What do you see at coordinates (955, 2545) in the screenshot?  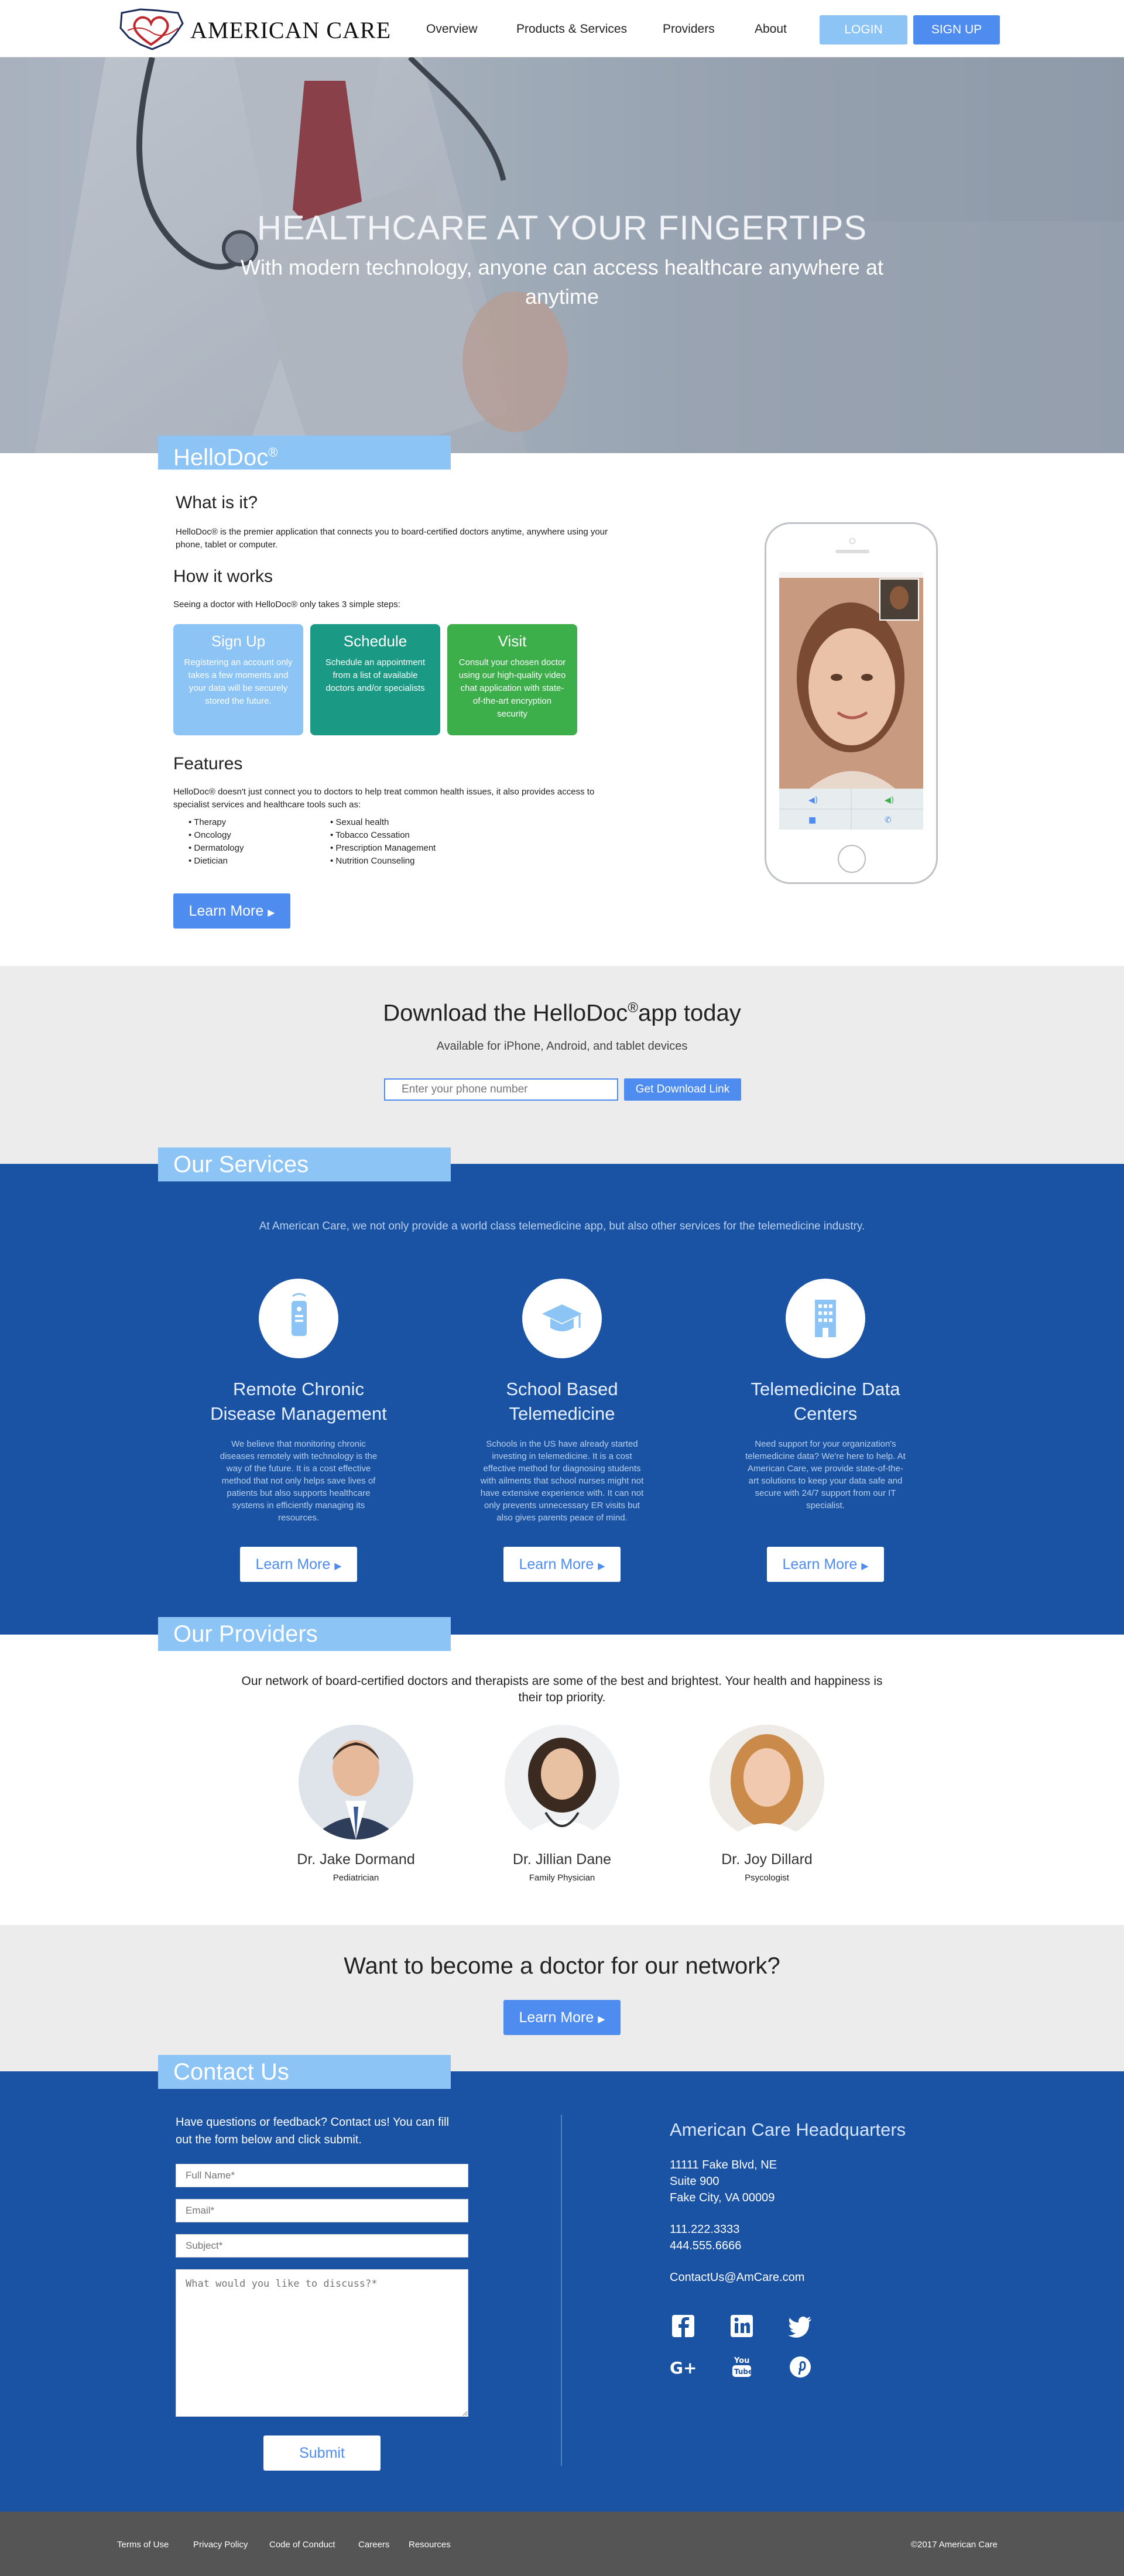 I see `copyright-text: ©2017 American Care` at bounding box center [955, 2545].